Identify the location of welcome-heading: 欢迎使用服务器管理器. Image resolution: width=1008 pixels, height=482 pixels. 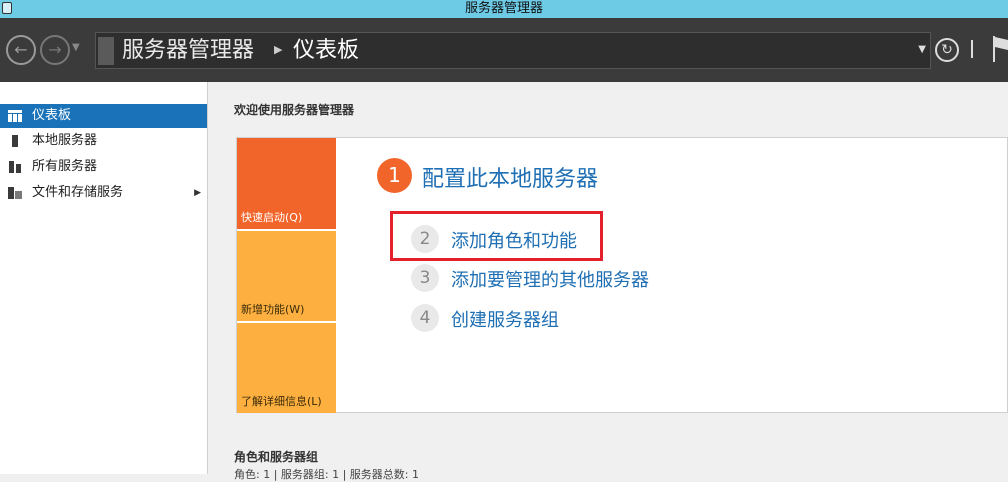
(294, 110).